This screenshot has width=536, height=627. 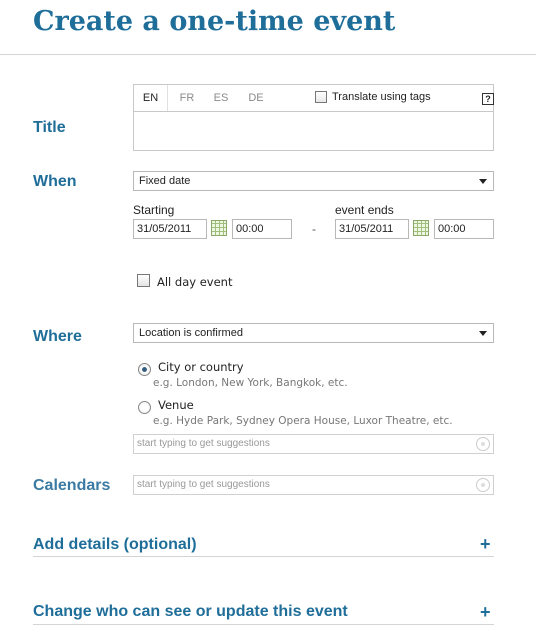 I want to click on city-radio, so click(x=144, y=369).